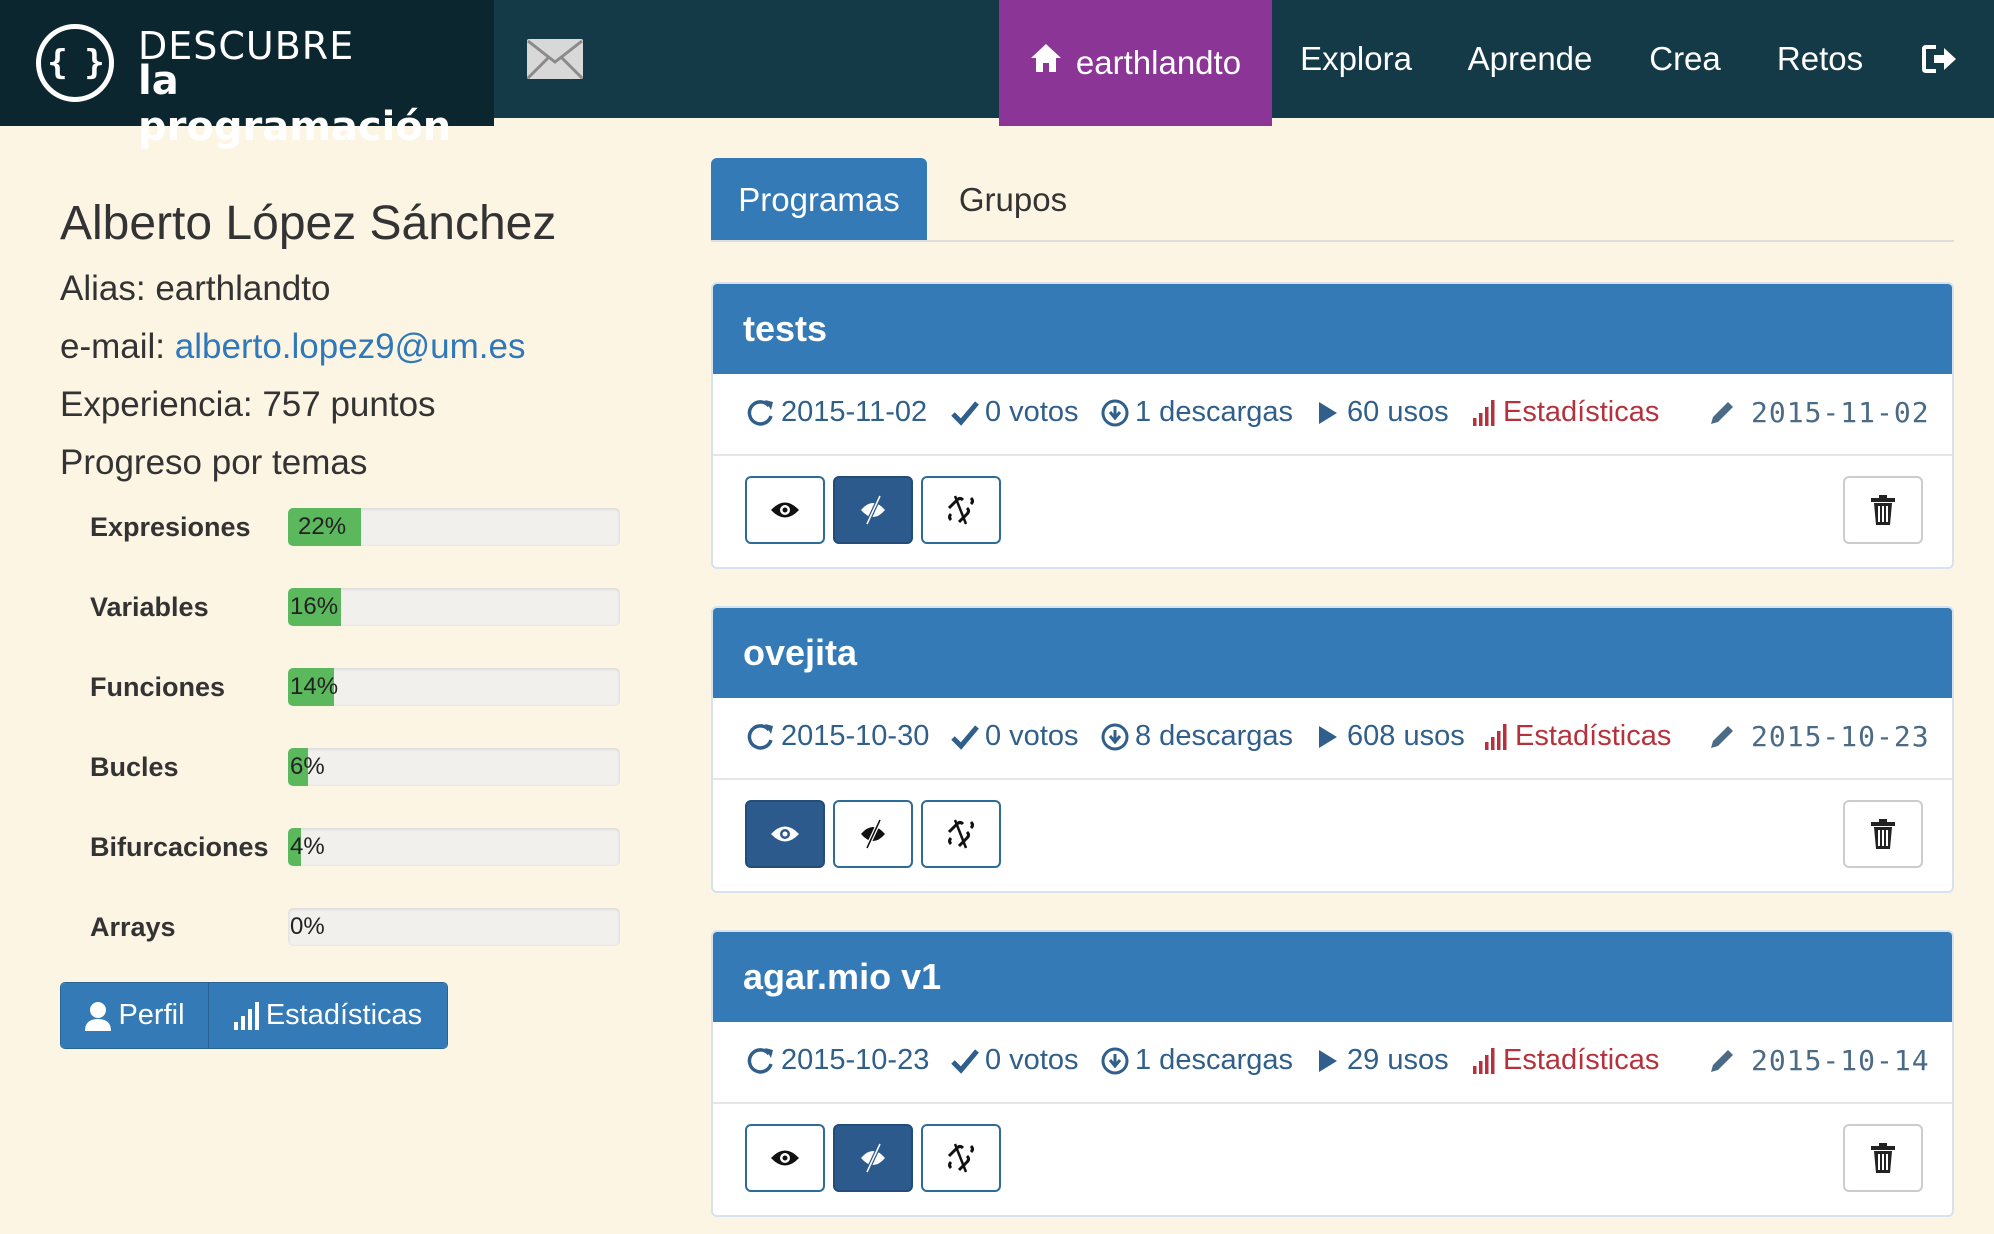  Describe the element at coordinates (195, 289) in the screenshot. I see `profile-alias: Alias: earthlandto` at that location.